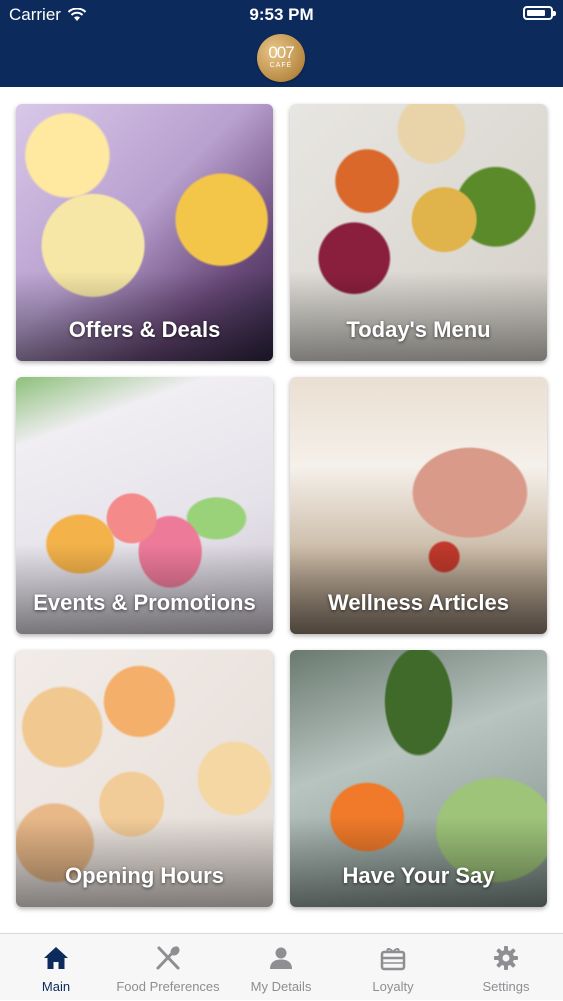  I want to click on tab-label: My Details, so click(281, 986).